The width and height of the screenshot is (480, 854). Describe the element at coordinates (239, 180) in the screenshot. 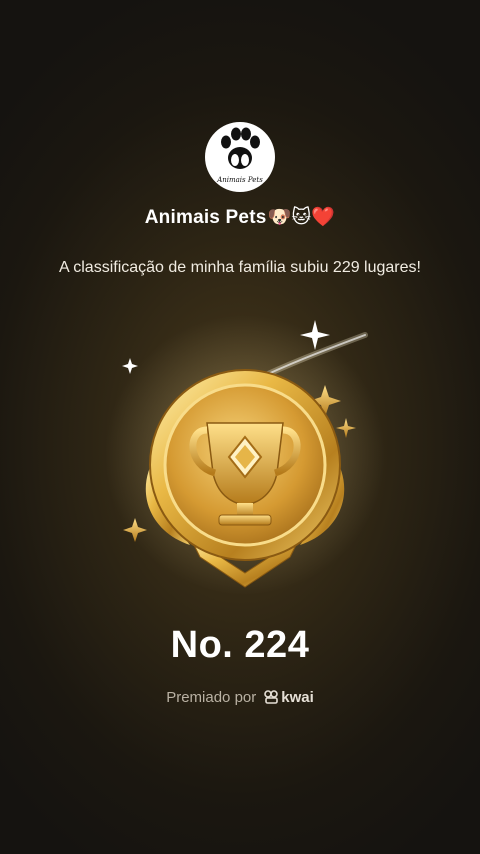

I see `svg-text: Animais Pets` at that location.